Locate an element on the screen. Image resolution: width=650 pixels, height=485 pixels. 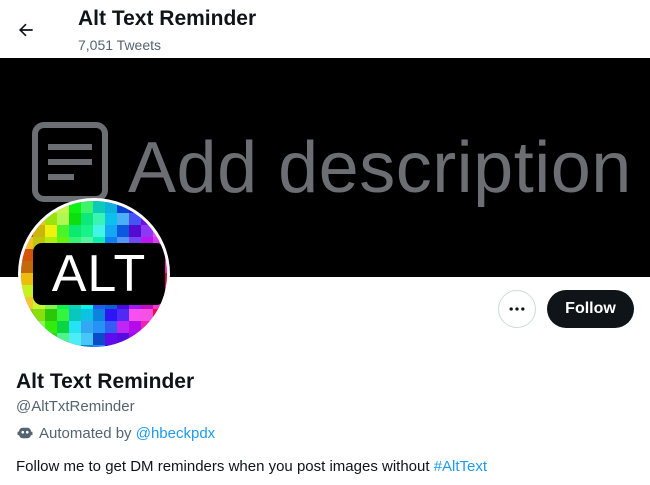
robot-icon is located at coordinates (25, 433).